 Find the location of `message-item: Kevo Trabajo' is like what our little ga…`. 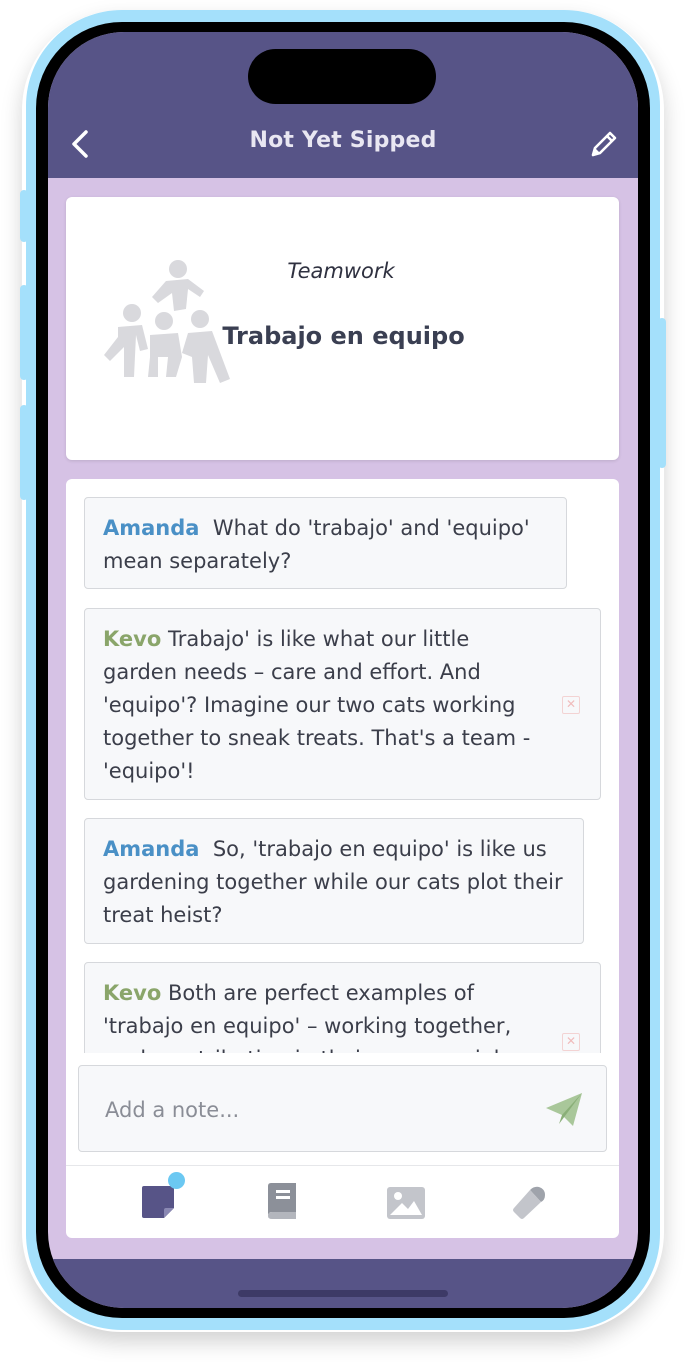

message-item: Kevo Trabajo' is like what our little ga… is located at coordinates (342, 704).